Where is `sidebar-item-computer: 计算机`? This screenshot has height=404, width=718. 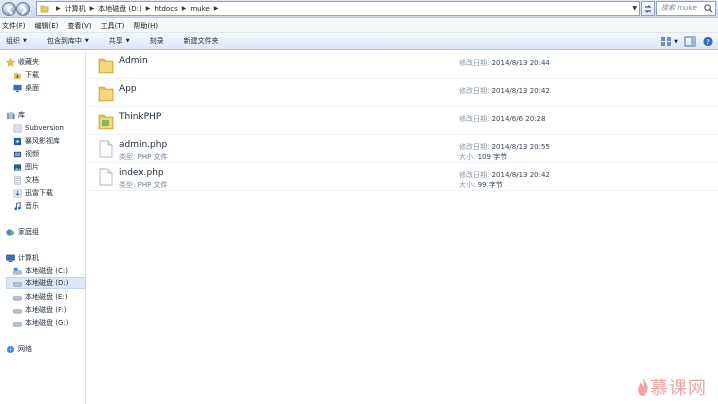
sidebar-item-computer: 计算机 is located at coordinates (49, 258).